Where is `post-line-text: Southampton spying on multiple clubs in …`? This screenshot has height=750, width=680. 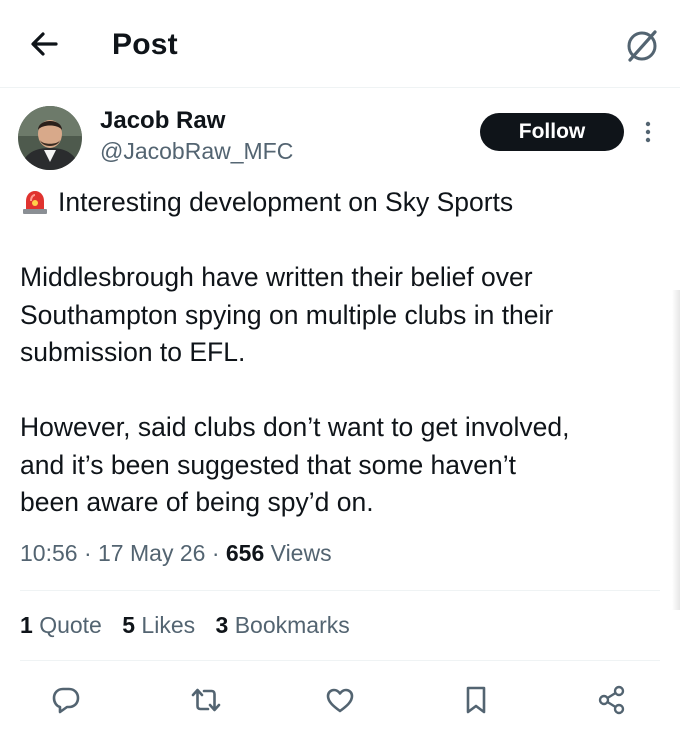
post-line-text: Southampton spying on multiple clubs in … is located at coordinates (287, 314).